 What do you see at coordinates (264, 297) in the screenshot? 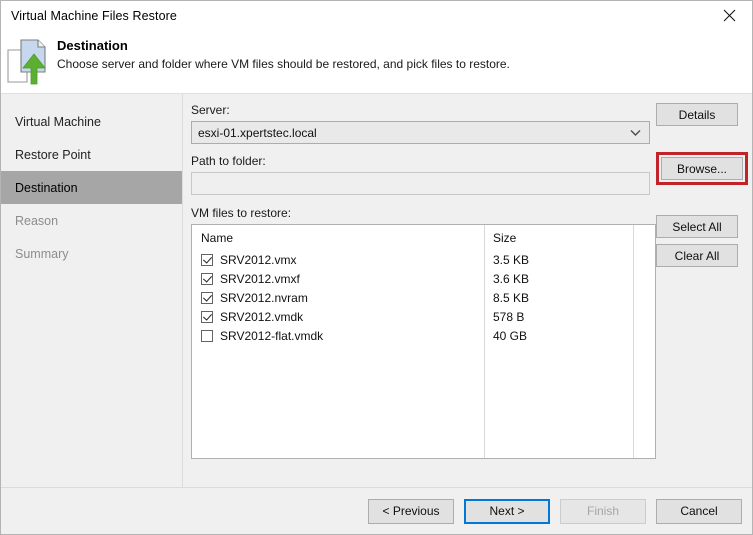
I see `file-name-label: SRV2012.nvram` at bounding box center [264, 297].